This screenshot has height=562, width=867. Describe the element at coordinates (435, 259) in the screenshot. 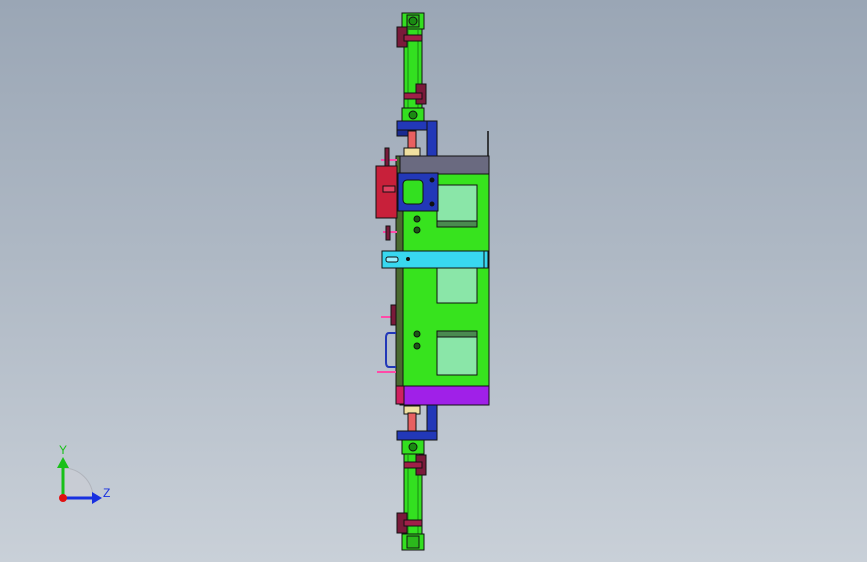

I see `cyan-slider-bar` at that location.